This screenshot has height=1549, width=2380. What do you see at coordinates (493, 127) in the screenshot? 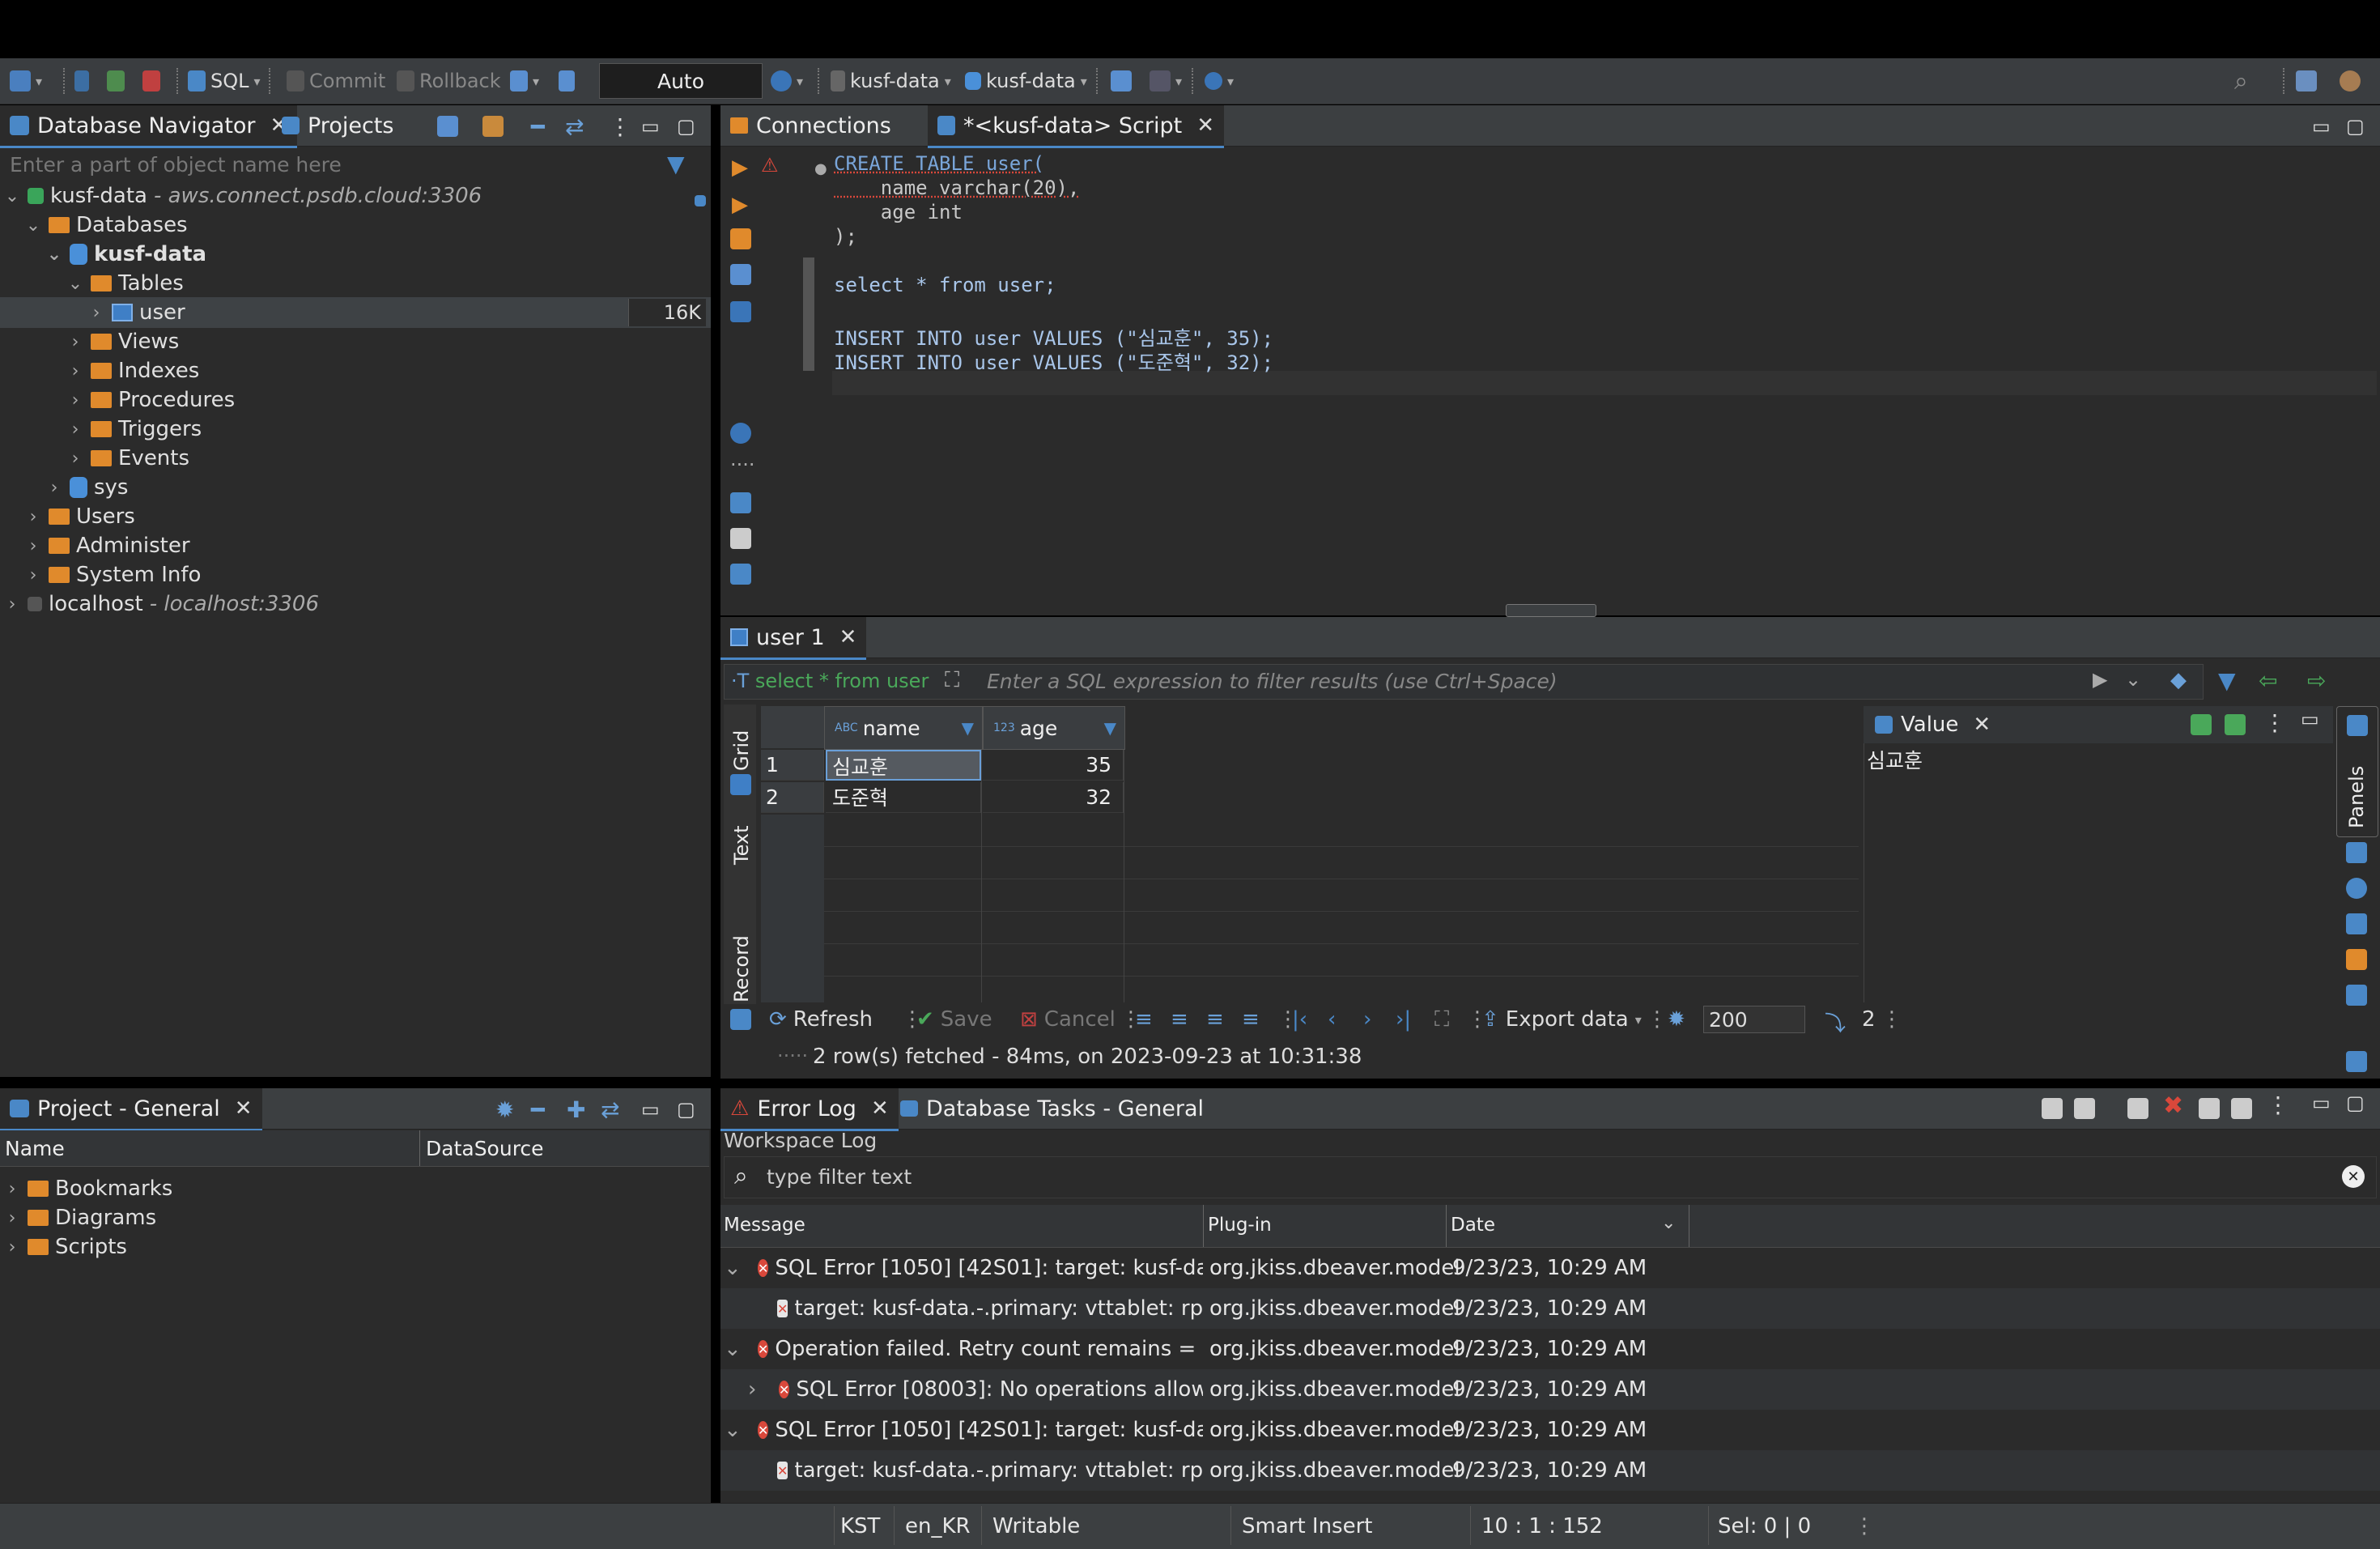
I see `new-folder-button` at bounding box center [493, 127].